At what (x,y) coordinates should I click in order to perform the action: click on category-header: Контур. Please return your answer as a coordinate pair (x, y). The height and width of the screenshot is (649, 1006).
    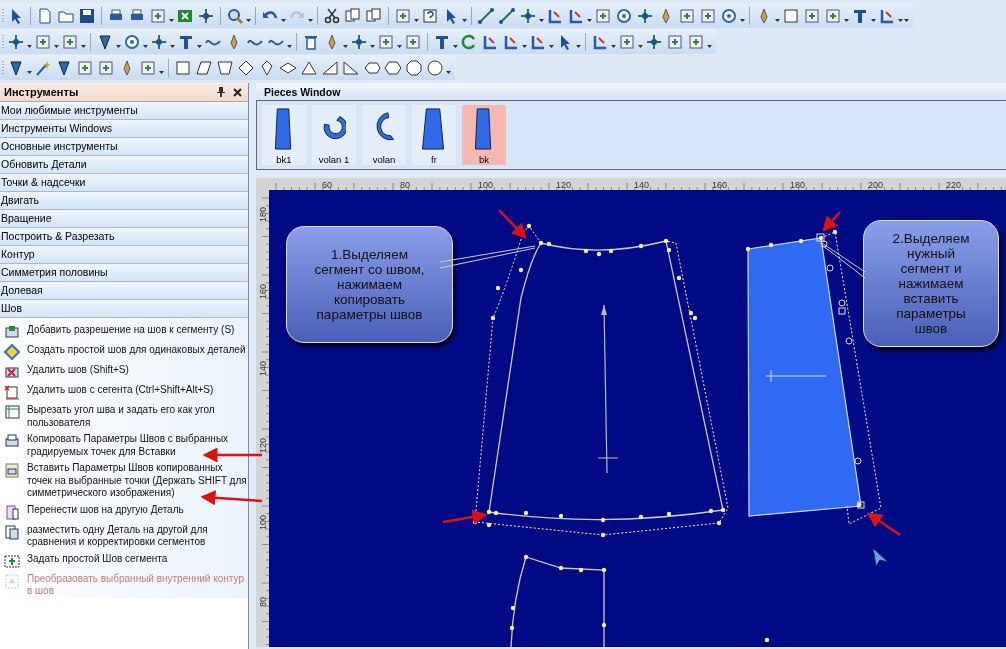
    Looking at the image, I should click on (124, 255).